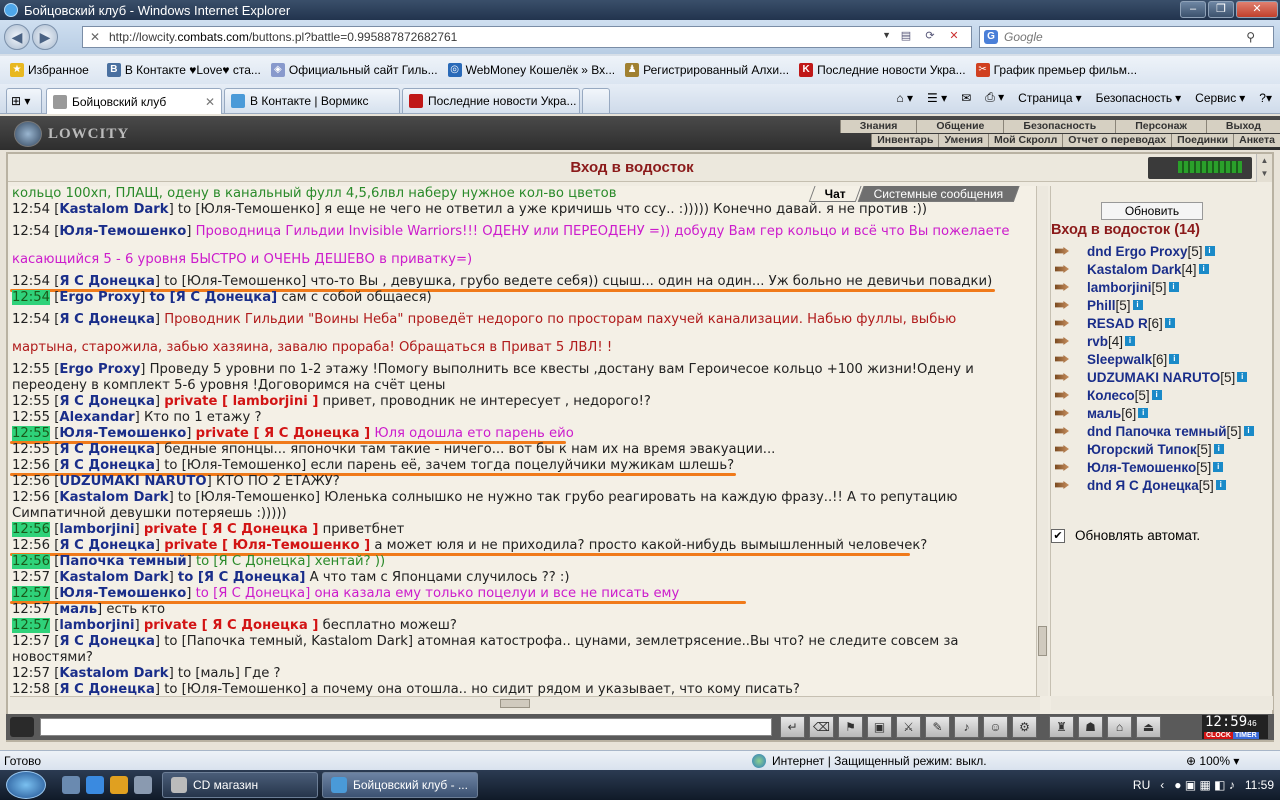 This screenshot has height=800, width=1280. What do you see at coordinates (904, 98) in the screenshot?
I see `home-button: ⌂ ▾` at bounding box center [904, 98].